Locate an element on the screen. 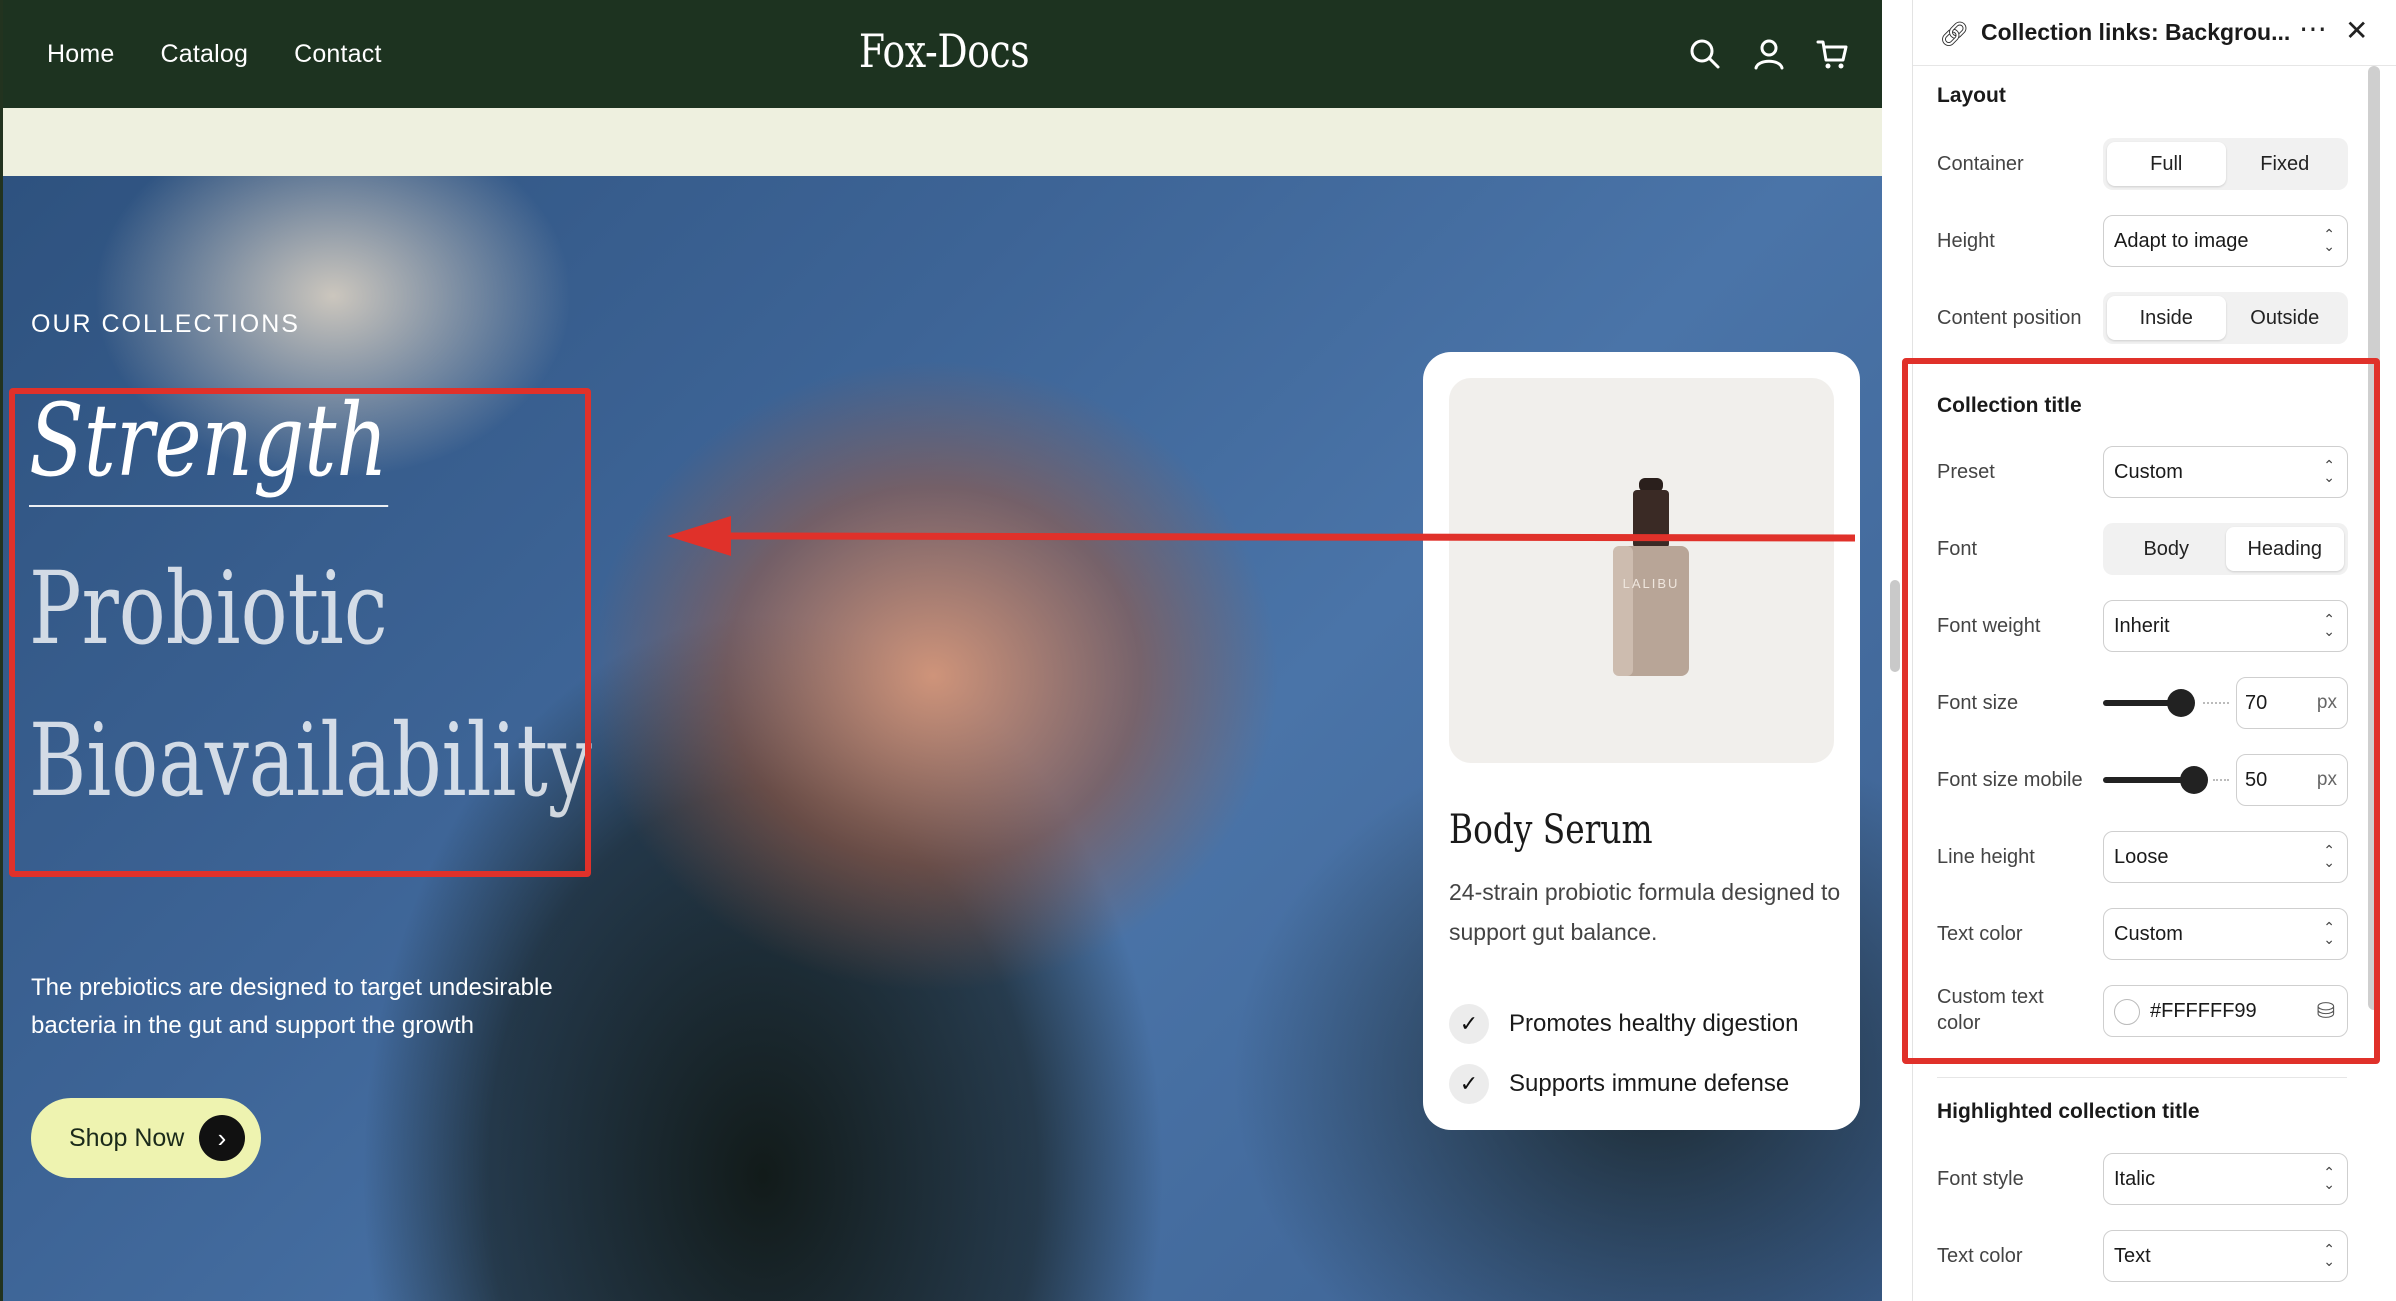 The image size is (2396, 1301). highlight-text-color-select: Text ⌃ ⌄ is located at coordinates (2225, 1256).